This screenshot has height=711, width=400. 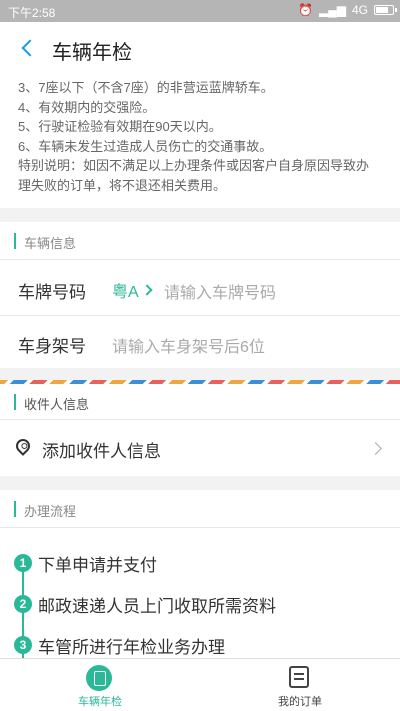 I want to click on plate-label: 车牌号码, so click(x=52, y=292).